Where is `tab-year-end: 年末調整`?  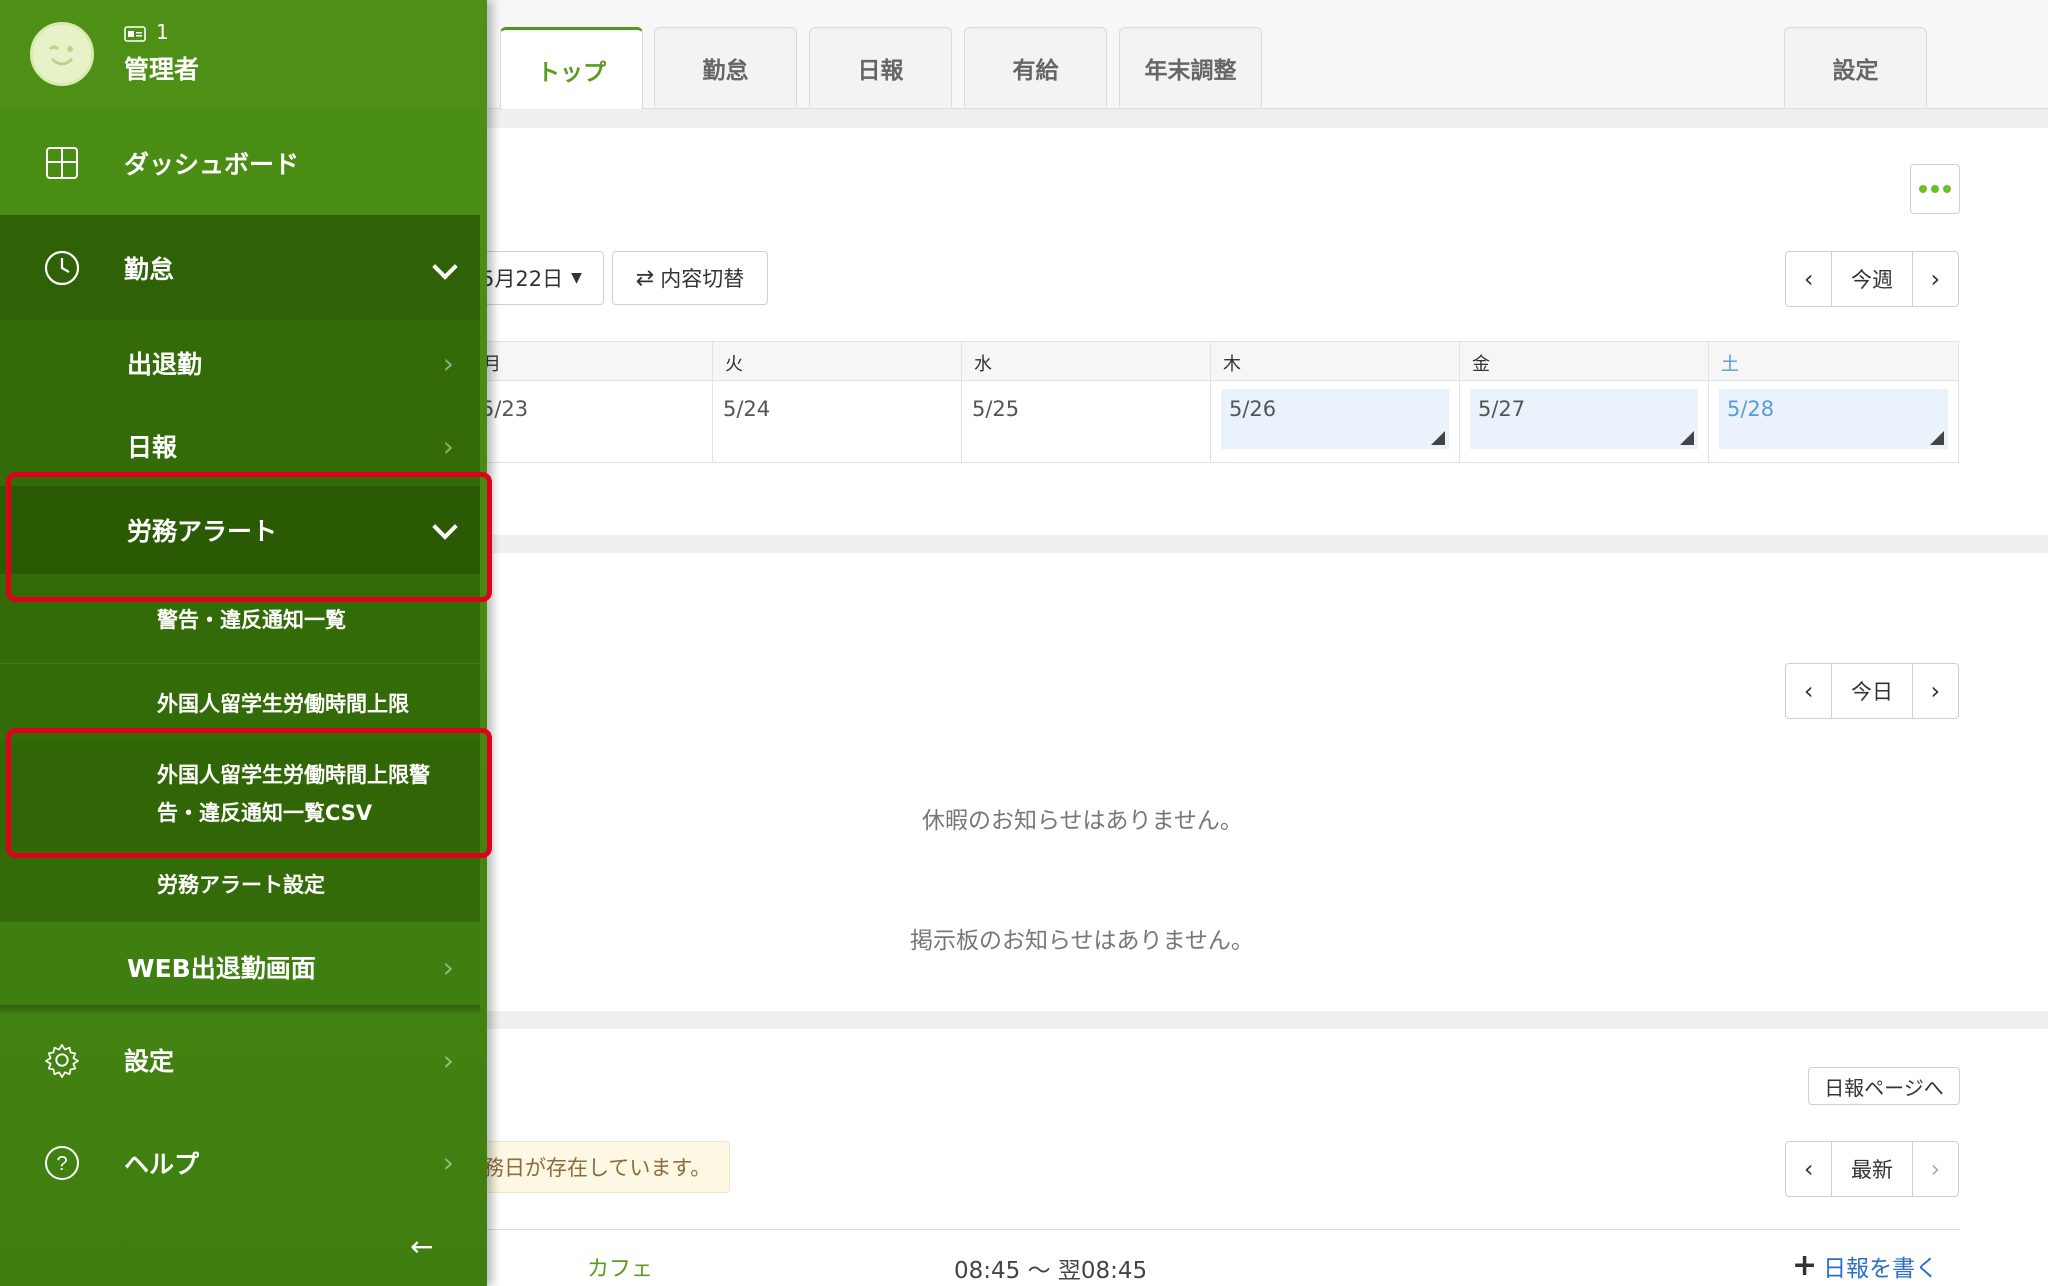 tab-year-end: 年末調整 is located at coordinates (1190, 67).